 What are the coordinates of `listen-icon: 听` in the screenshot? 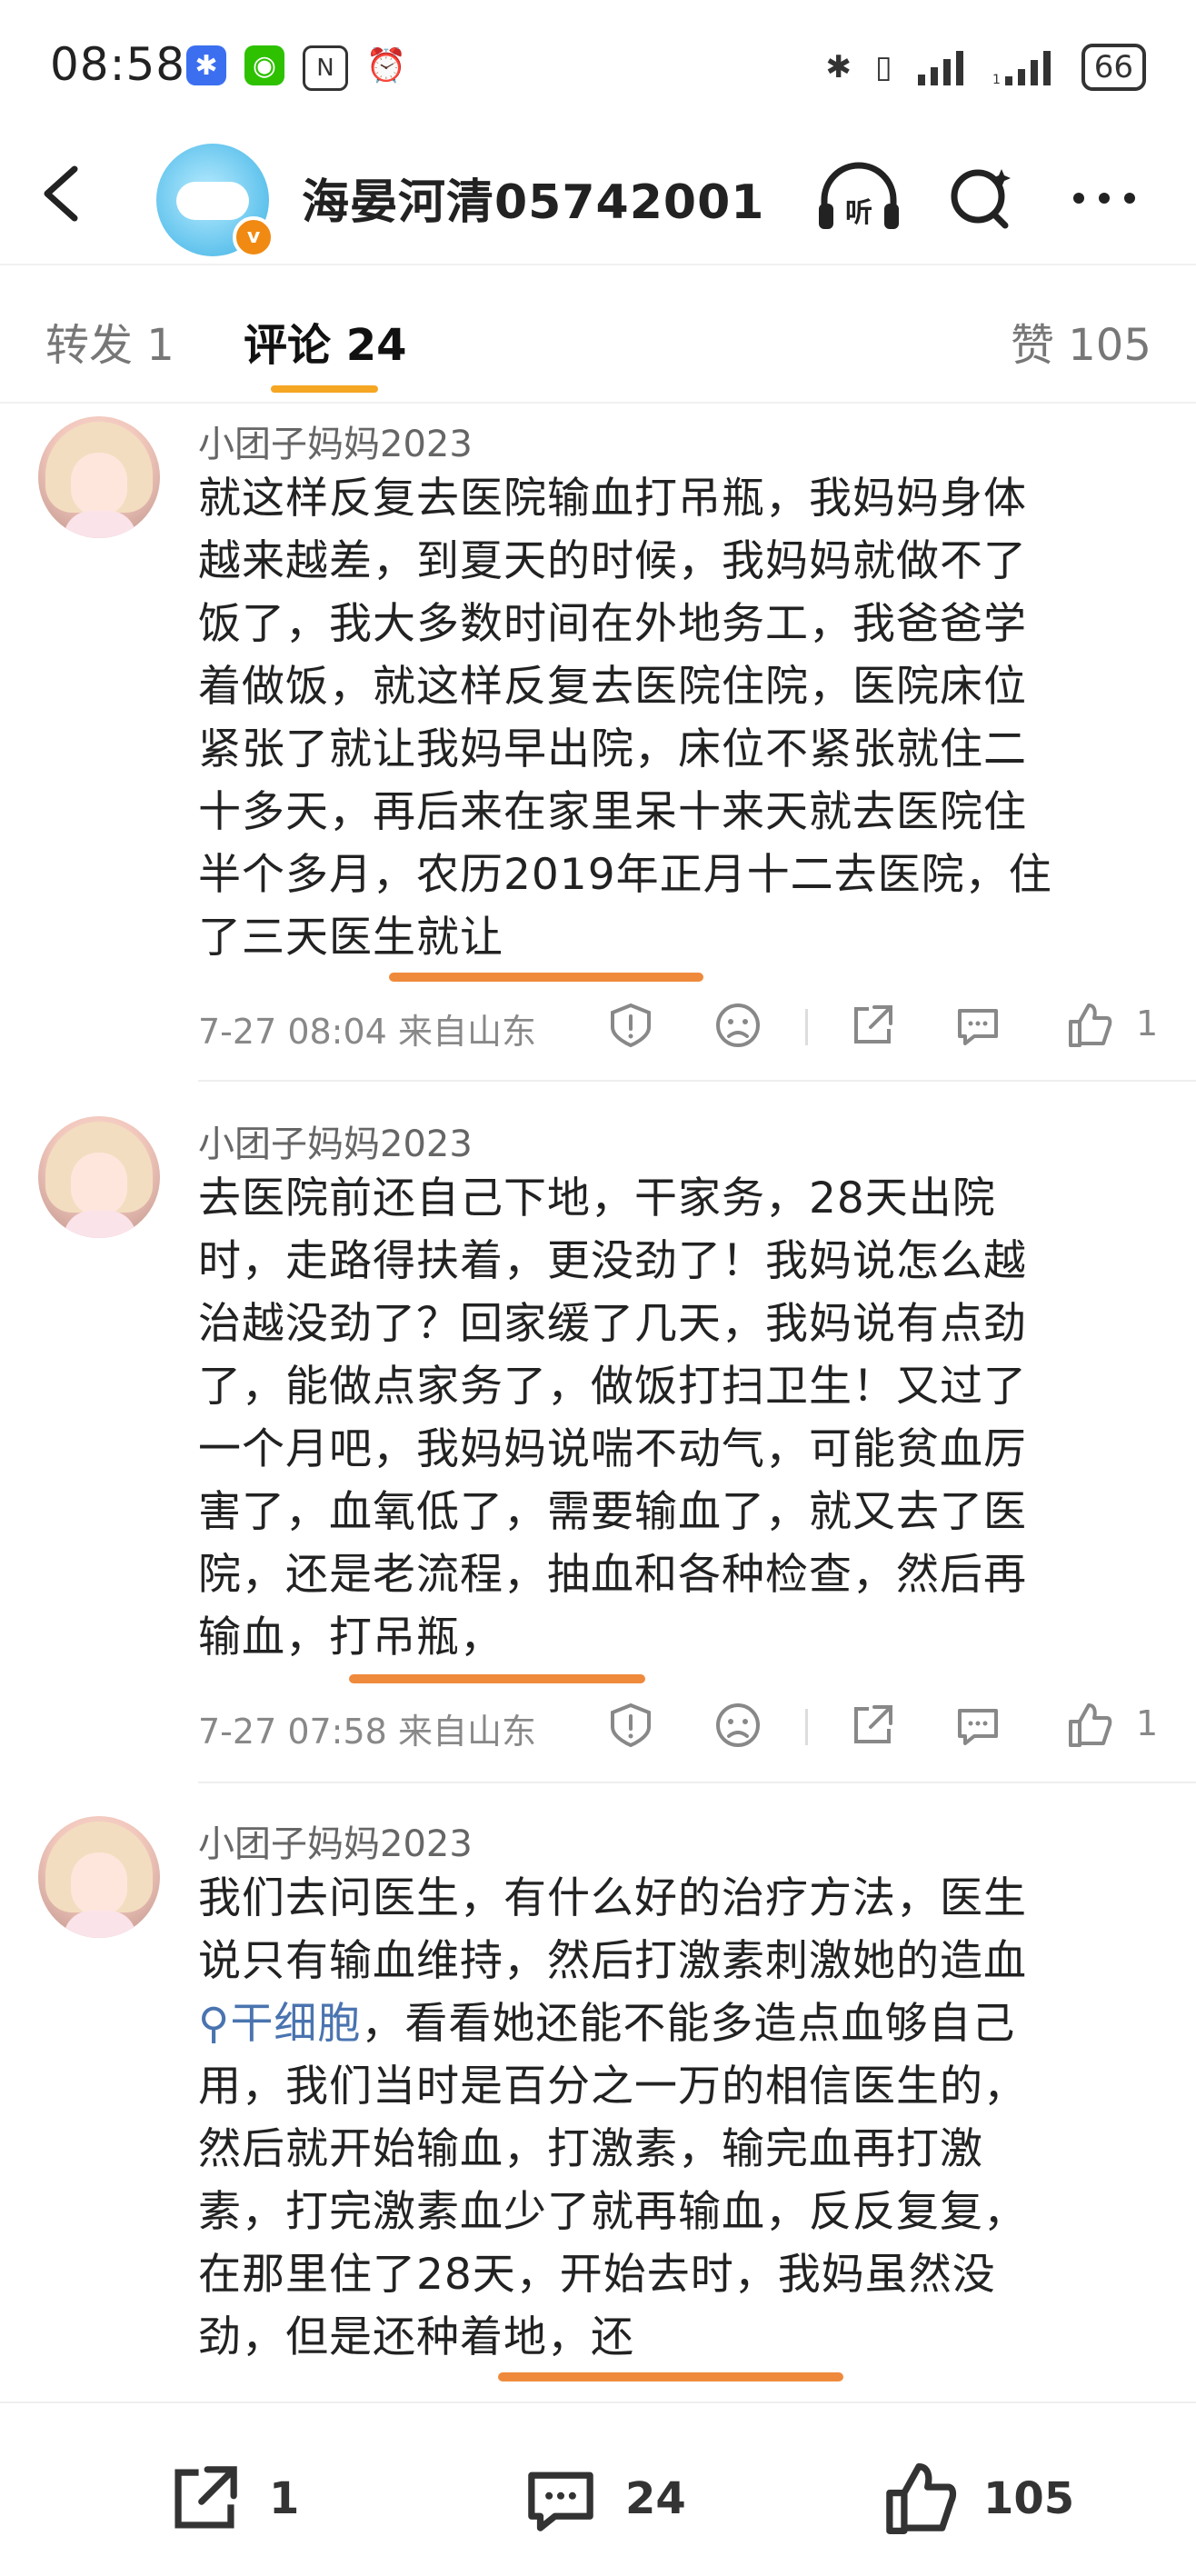 It's located at (858, 199).